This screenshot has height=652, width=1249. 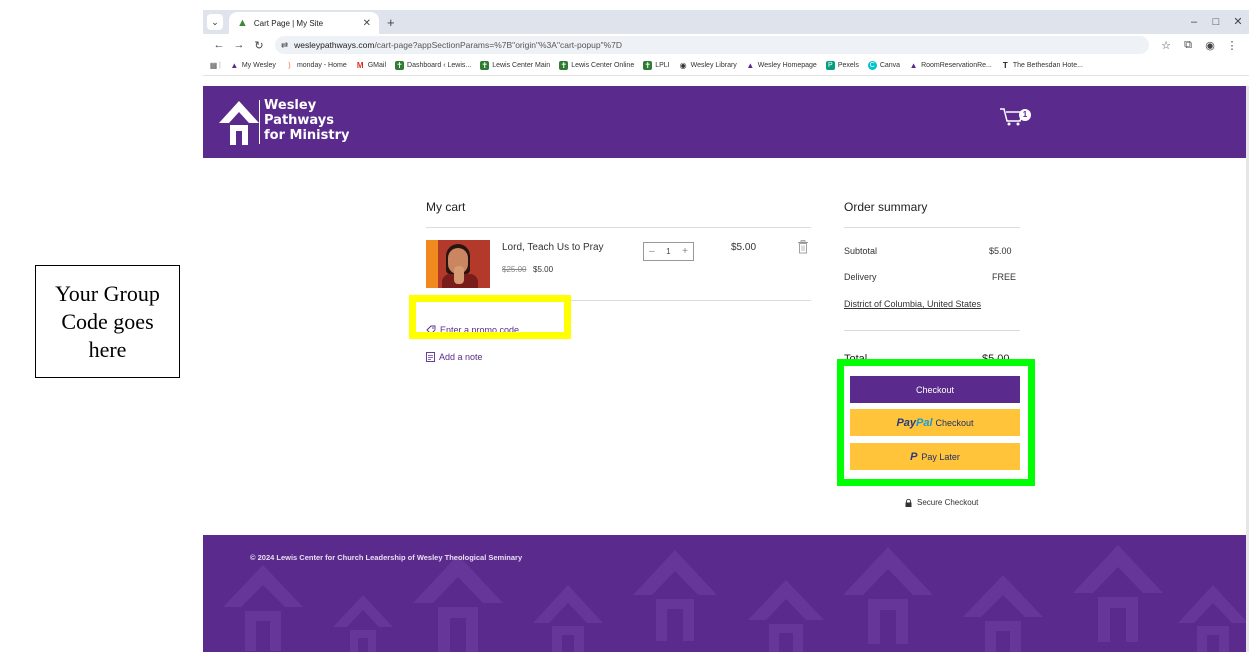 I want to click on extensions-icon: ⧉, so click(x=1188, y=45).